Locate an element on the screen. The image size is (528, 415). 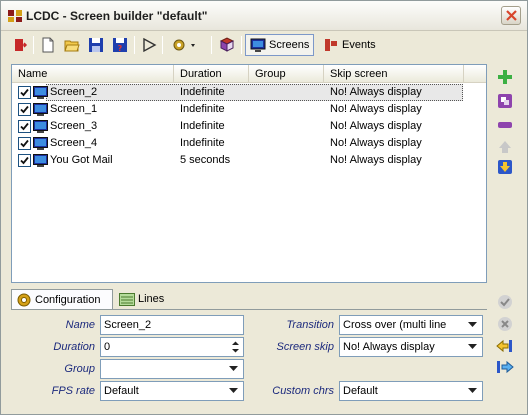
open-button is located at coordinates (72, 45).